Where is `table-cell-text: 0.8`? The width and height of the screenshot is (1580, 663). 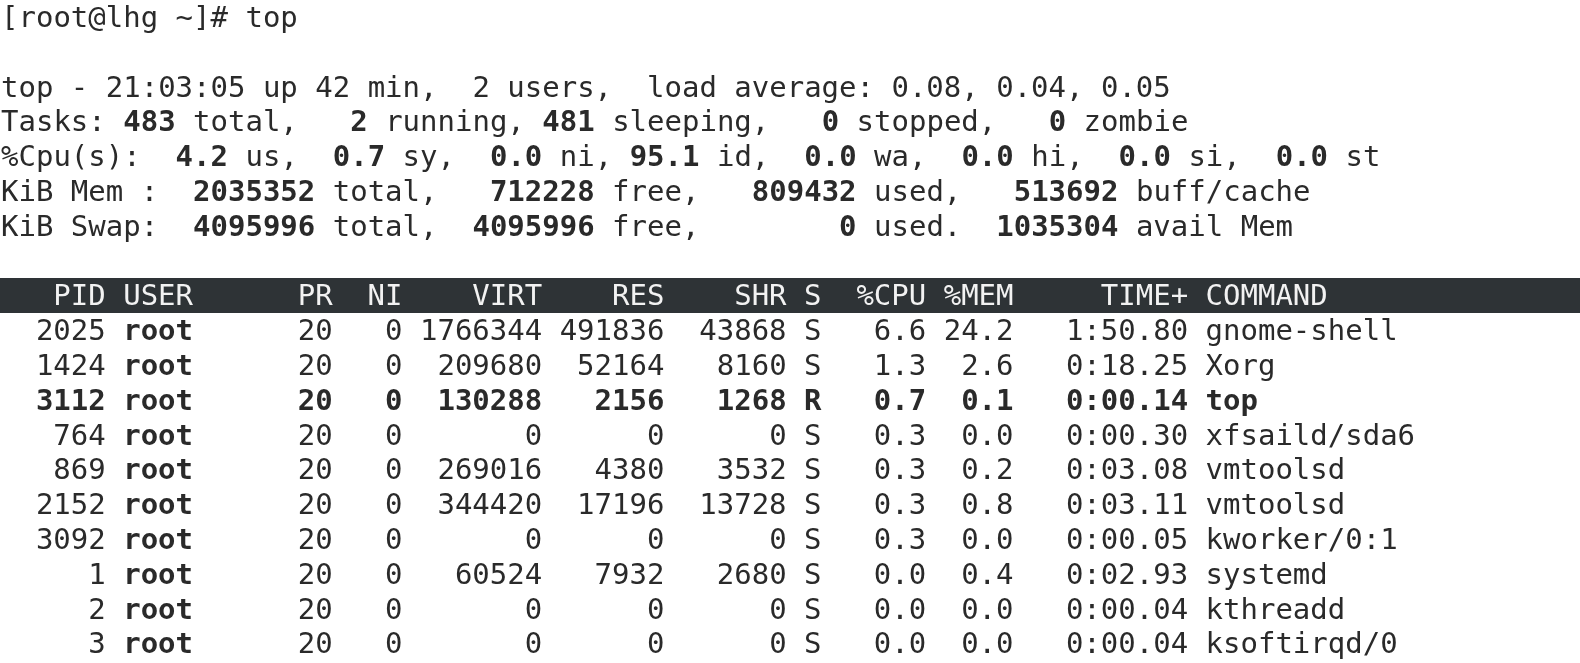 table-cell-text: 0.8 is located at coordinates (987, 504).